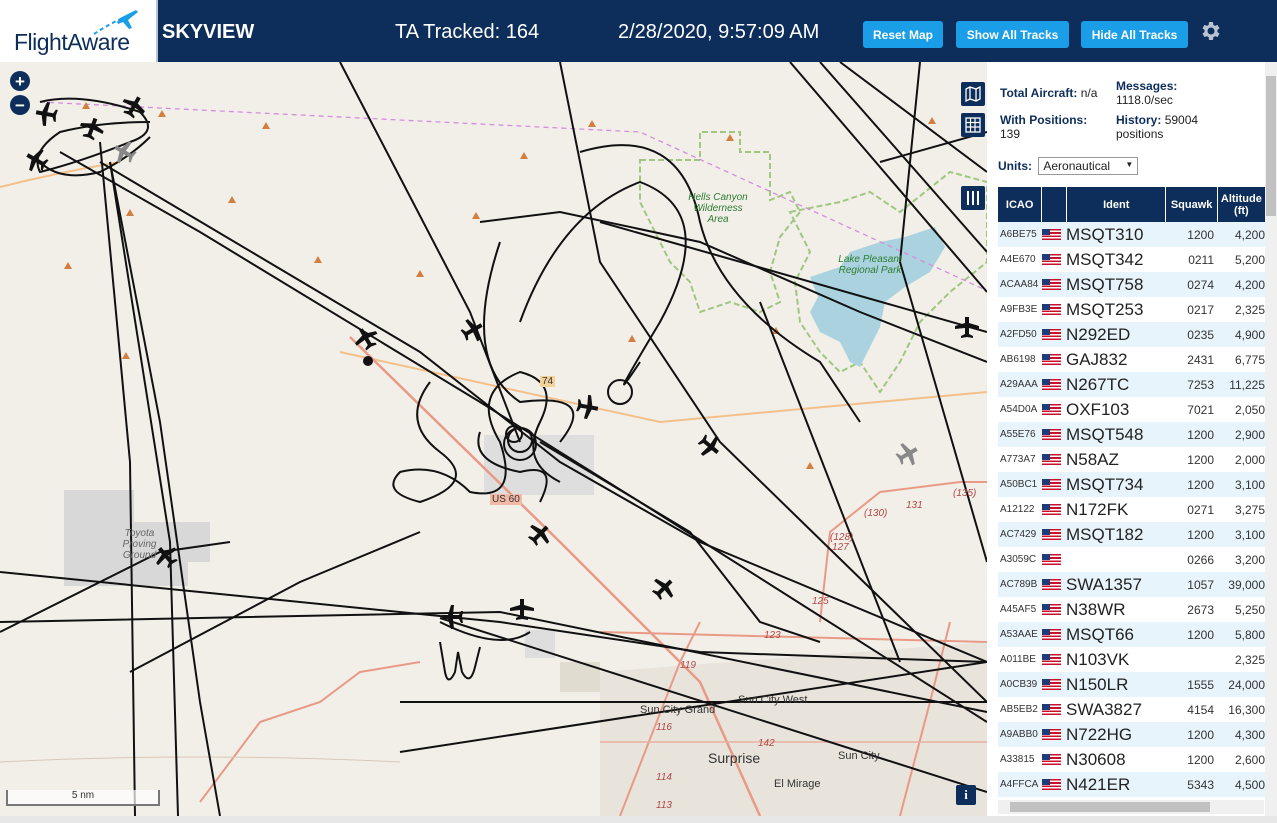 The width and height of the screenshot is (1277, 823). What do you see at coordinates (1010, 134) in the screenshot?
I see `positions-value: 139` at bounding box center [1010, 134].